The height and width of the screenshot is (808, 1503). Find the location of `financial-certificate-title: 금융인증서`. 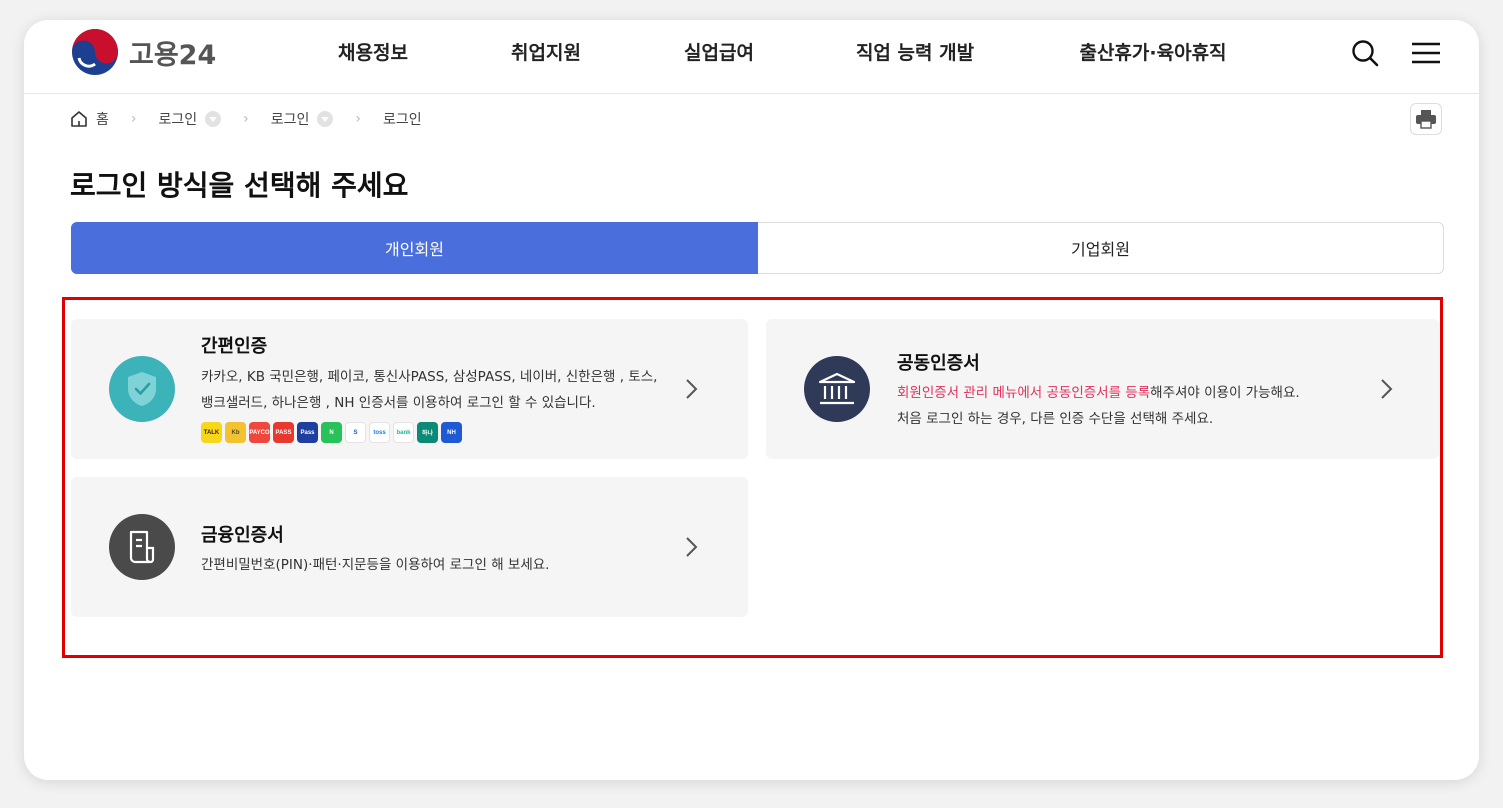

financial-certificate-title: 금융인증서 is located at coordinates (242, 535).